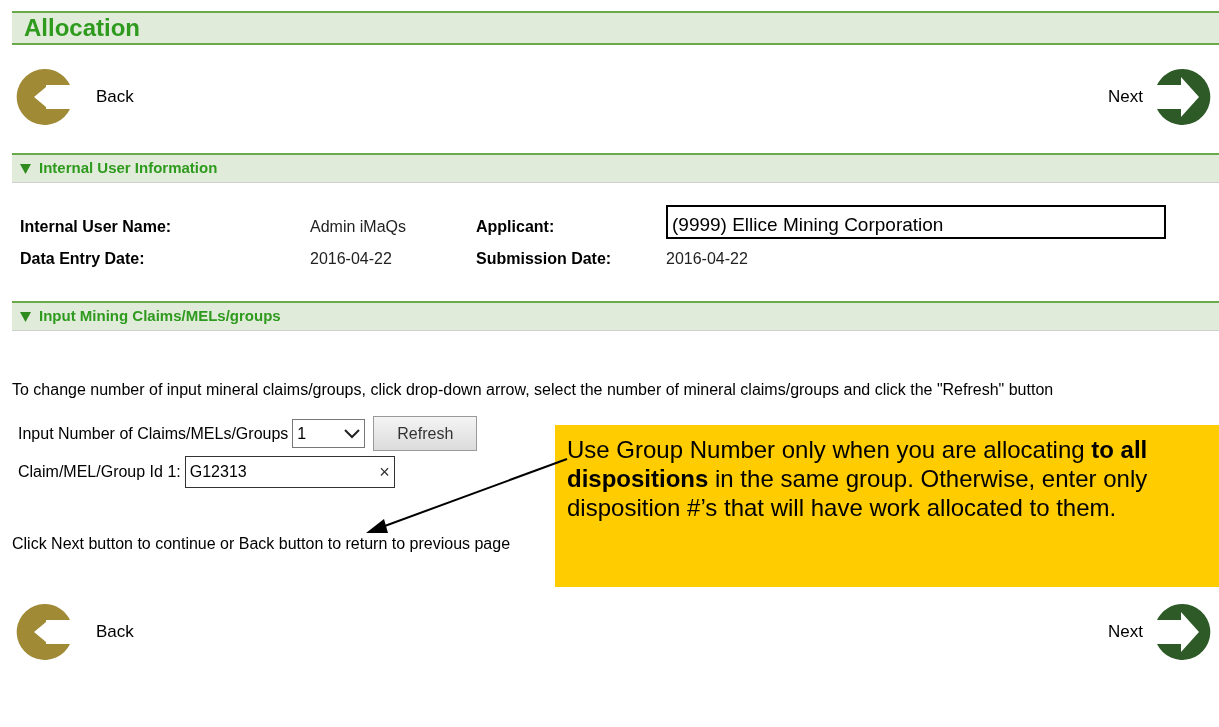  I want to click on field-label: Internal User Name:, so click(96, 227).